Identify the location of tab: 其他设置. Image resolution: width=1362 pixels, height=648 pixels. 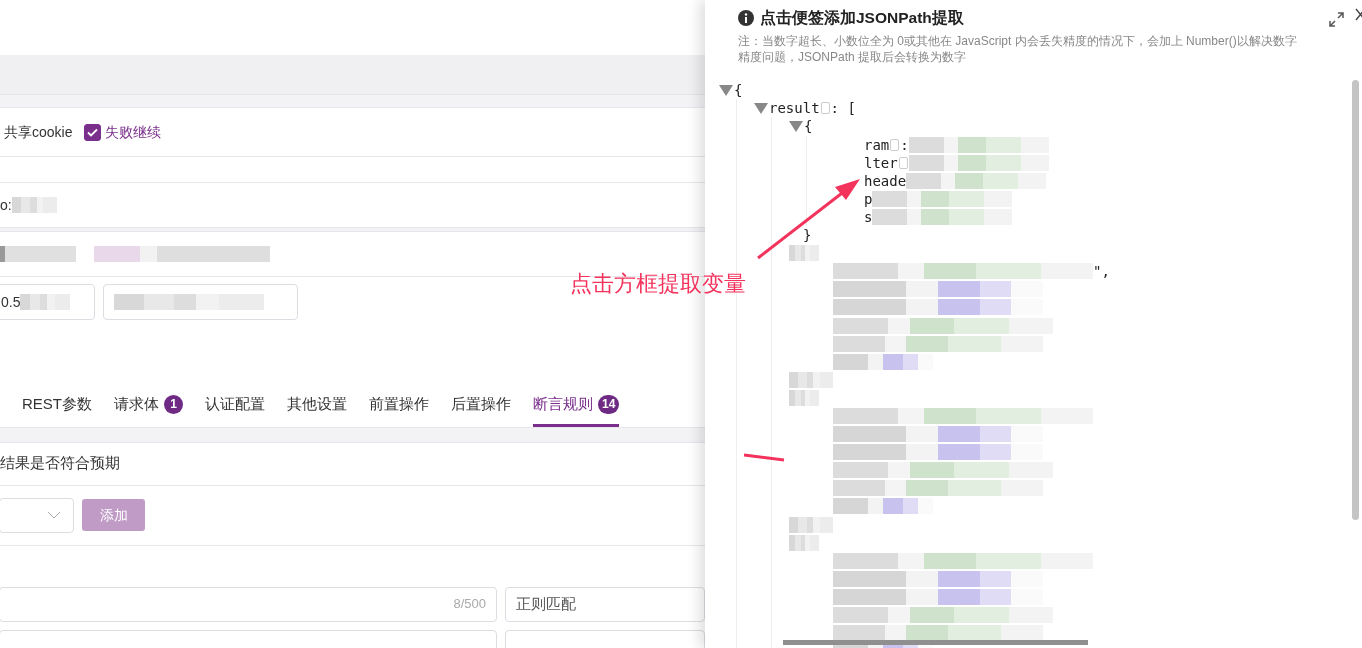
(317, 405).